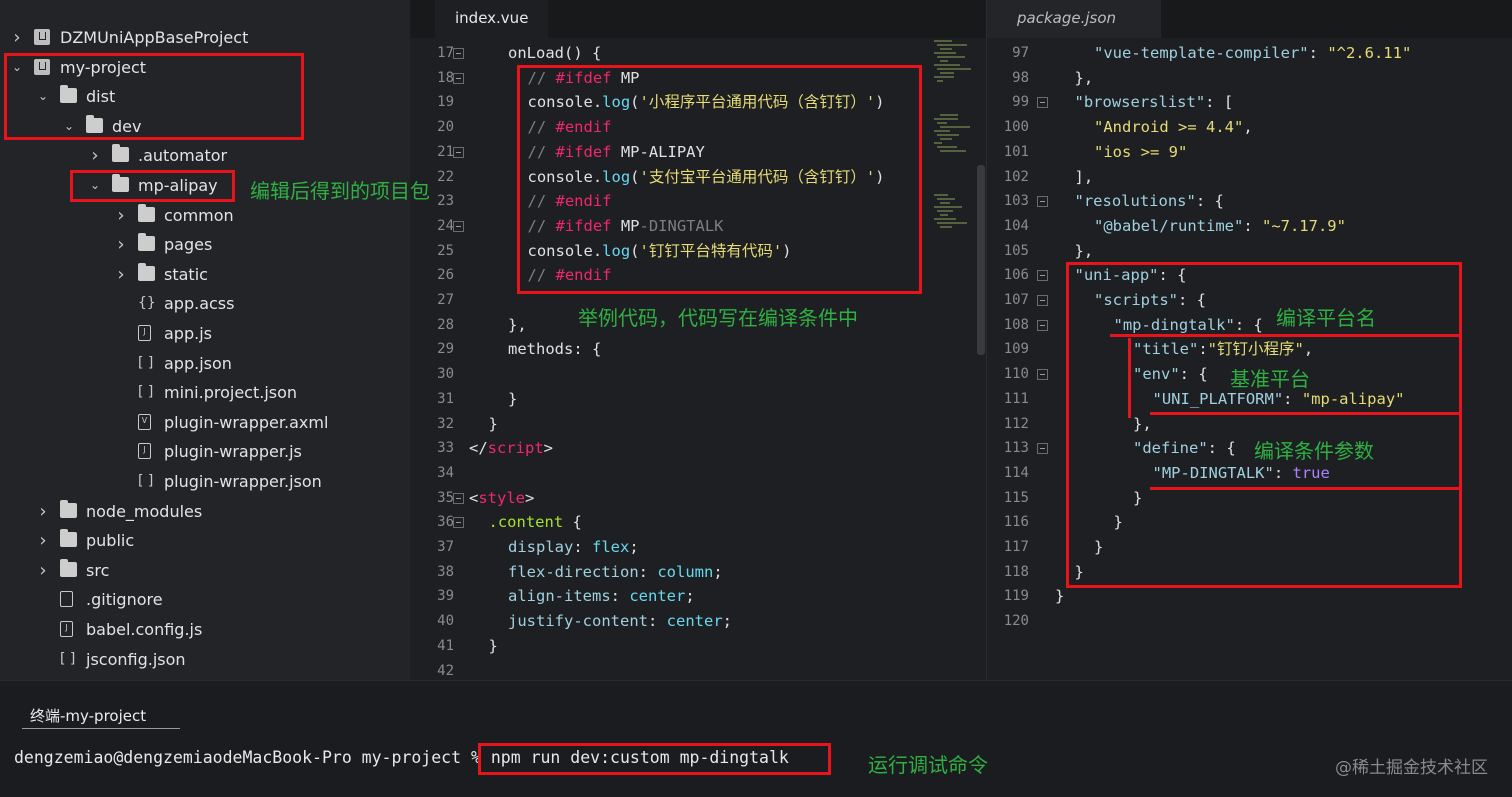 Image resolution: width=1512 pixels, height=797 pixels. What do you see at coordinates (205, 392) in the screenshot?
I see `tree-item-mini-project-json: [ ] mini.project.json` at bounding box center [205, 392].